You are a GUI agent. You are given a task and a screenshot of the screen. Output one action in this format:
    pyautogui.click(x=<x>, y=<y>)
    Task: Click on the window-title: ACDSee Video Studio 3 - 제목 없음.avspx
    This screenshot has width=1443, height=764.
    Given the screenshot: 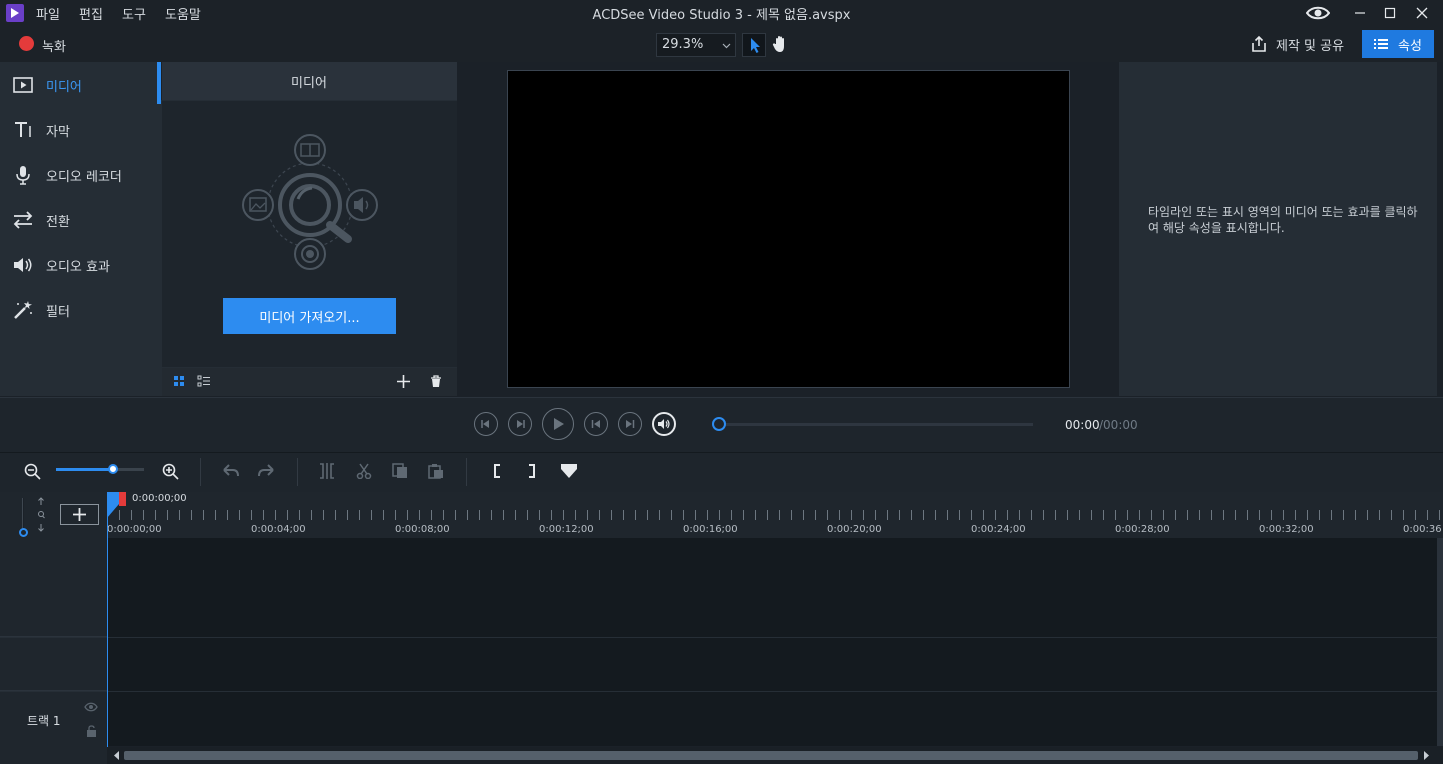 What is the action you would take?
    pyautogui.click(x=721, y=15)
    